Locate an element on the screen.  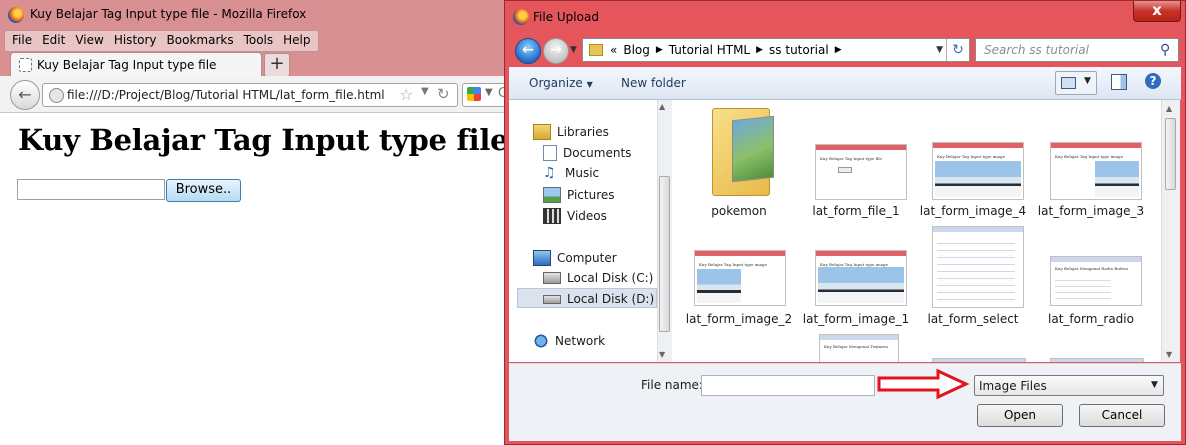
thumbnail-lines is located at coordinates (1083, 288).